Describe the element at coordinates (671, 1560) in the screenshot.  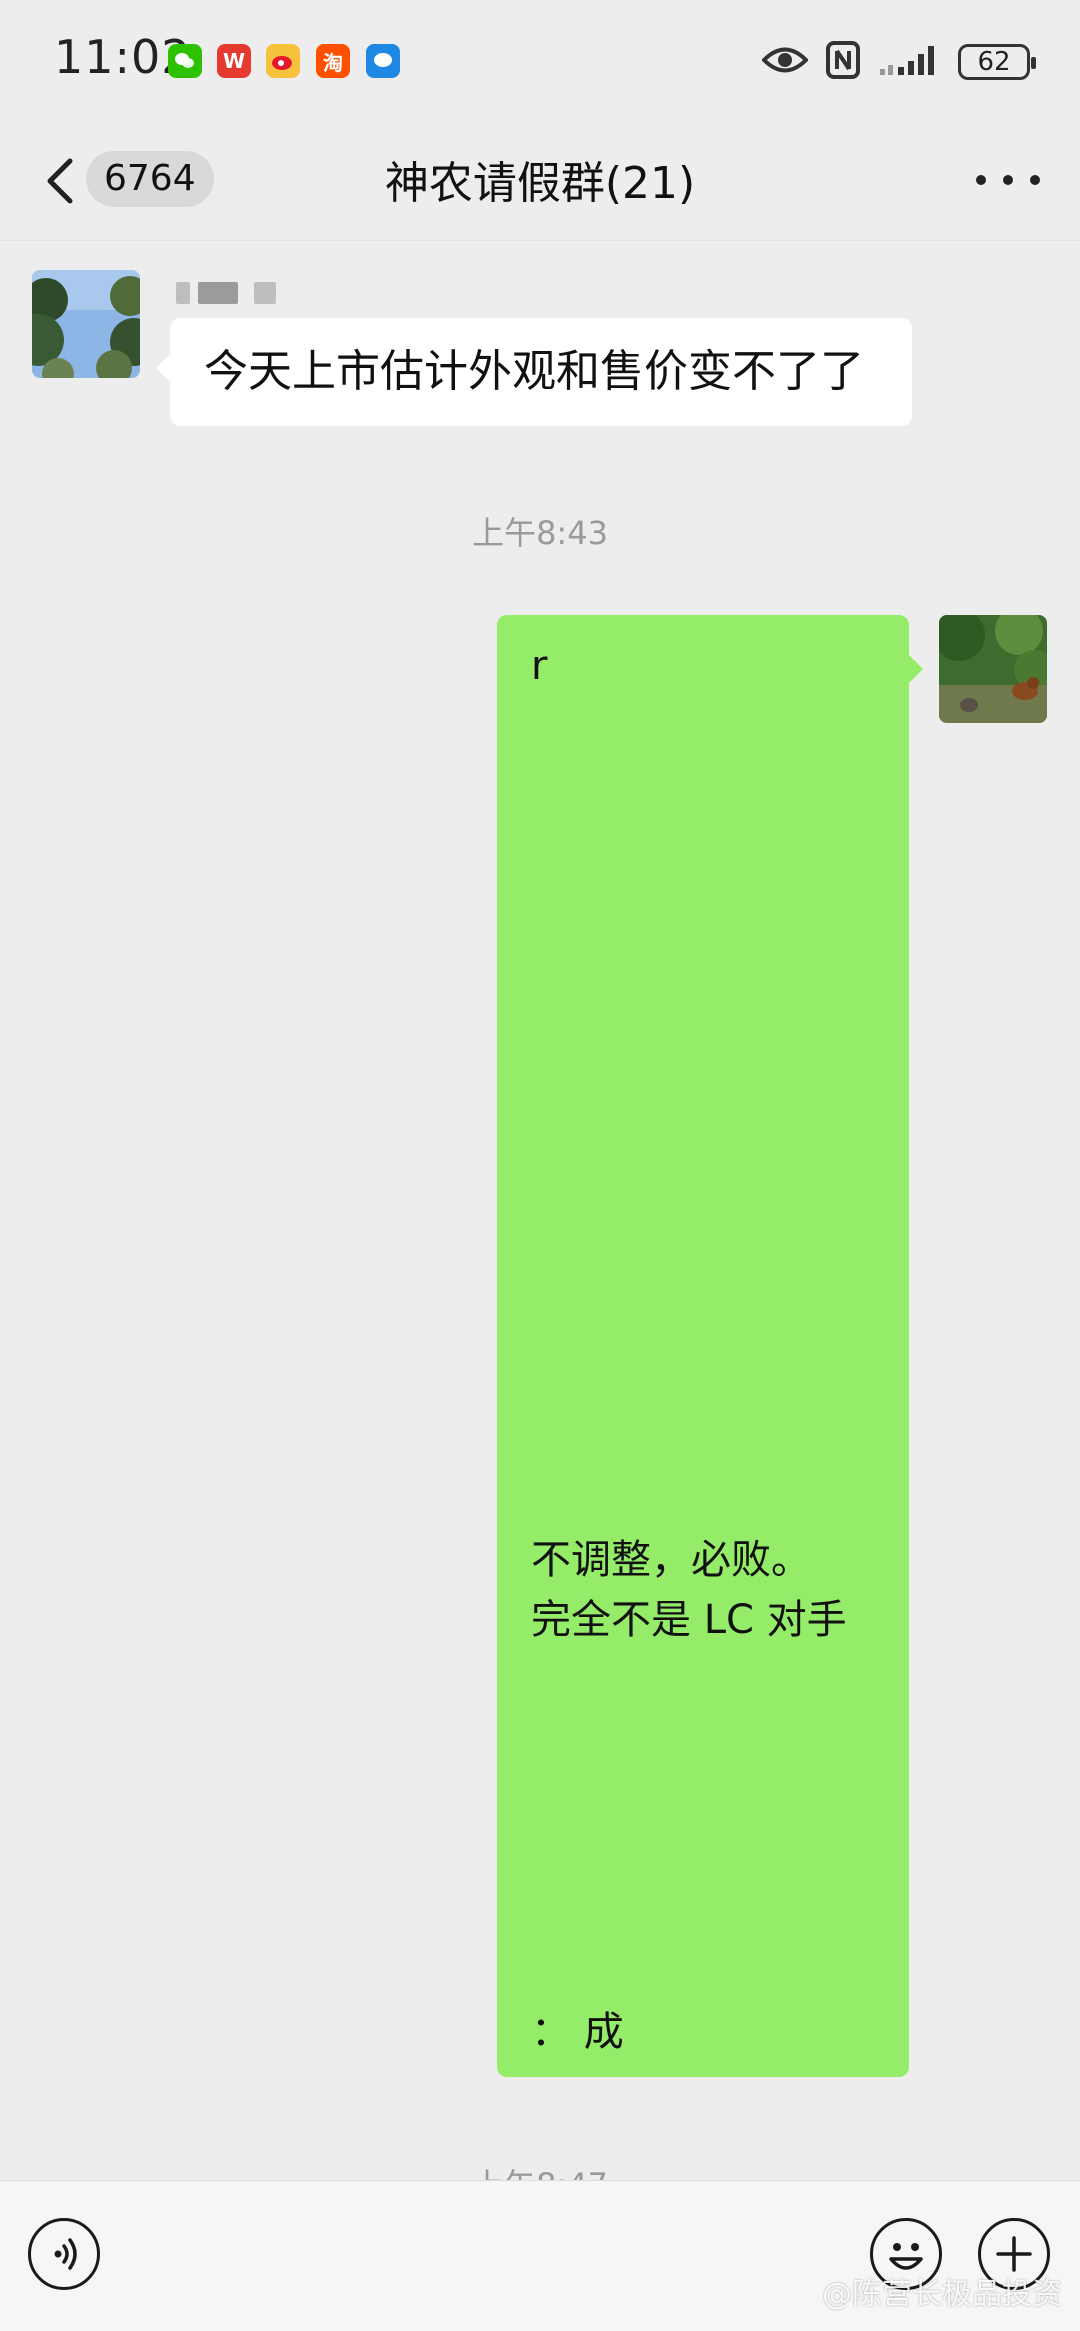
I see `message-line: 不调整，必败。` at that location.